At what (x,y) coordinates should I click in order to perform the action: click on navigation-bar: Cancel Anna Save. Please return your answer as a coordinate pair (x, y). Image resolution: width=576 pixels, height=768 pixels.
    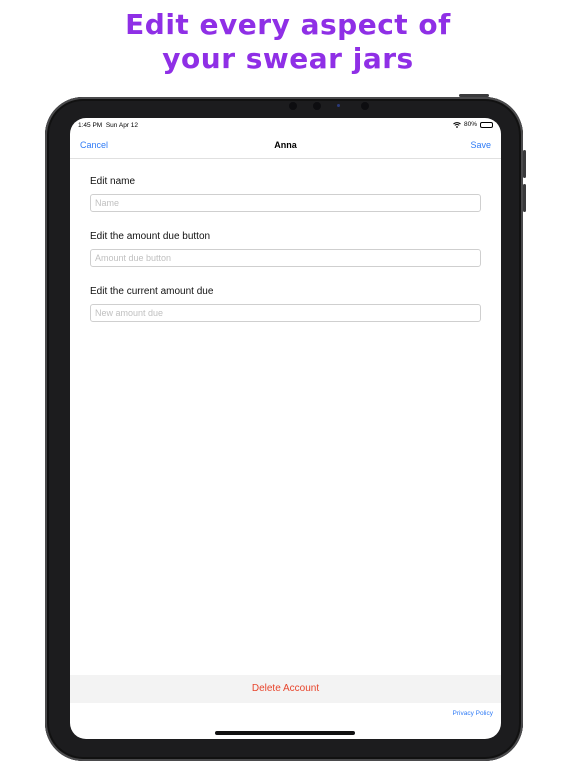
    Looking at the image, I should click on (285, 146).